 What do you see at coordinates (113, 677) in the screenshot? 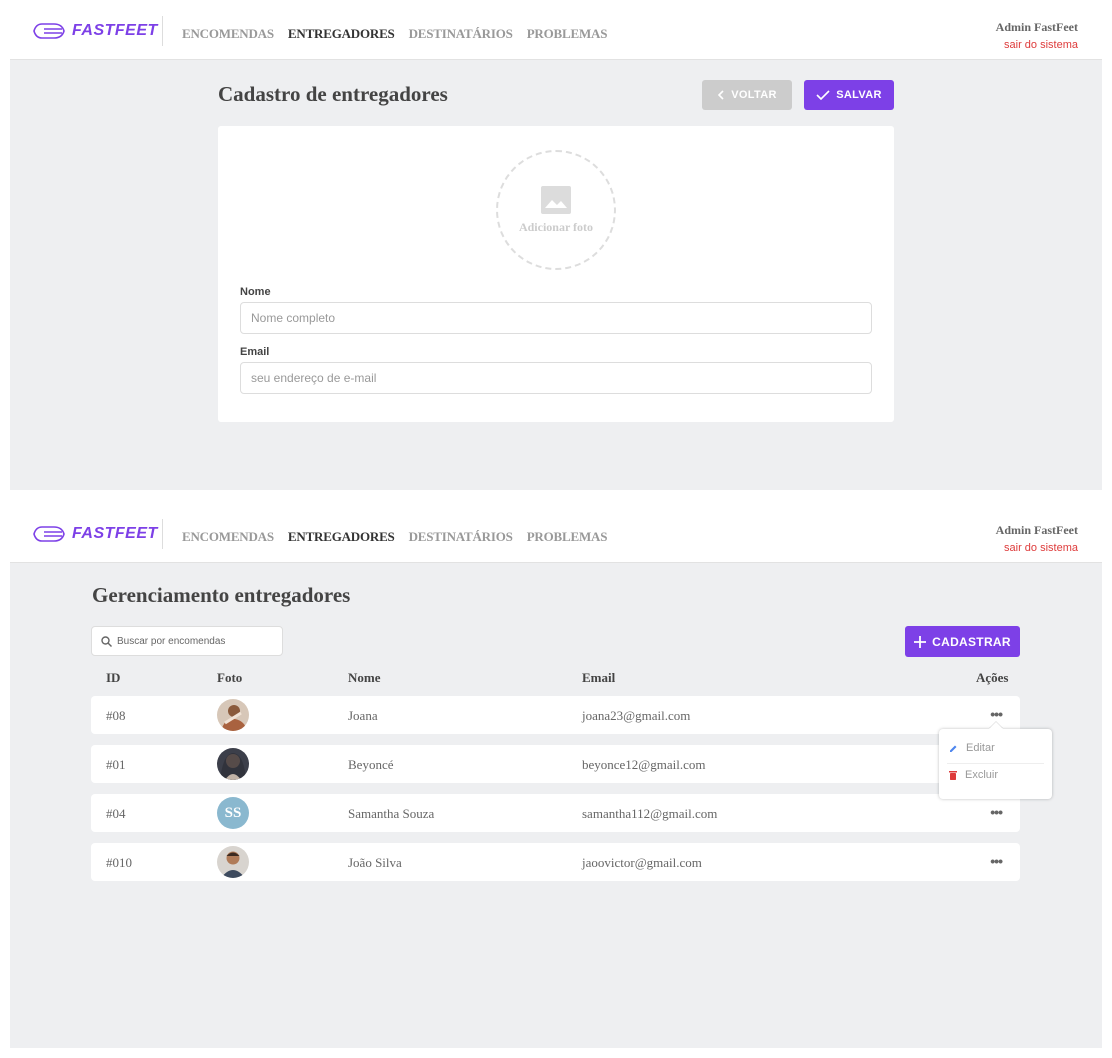
I see `column-header-id: ID` at bounding box center [113, 677].